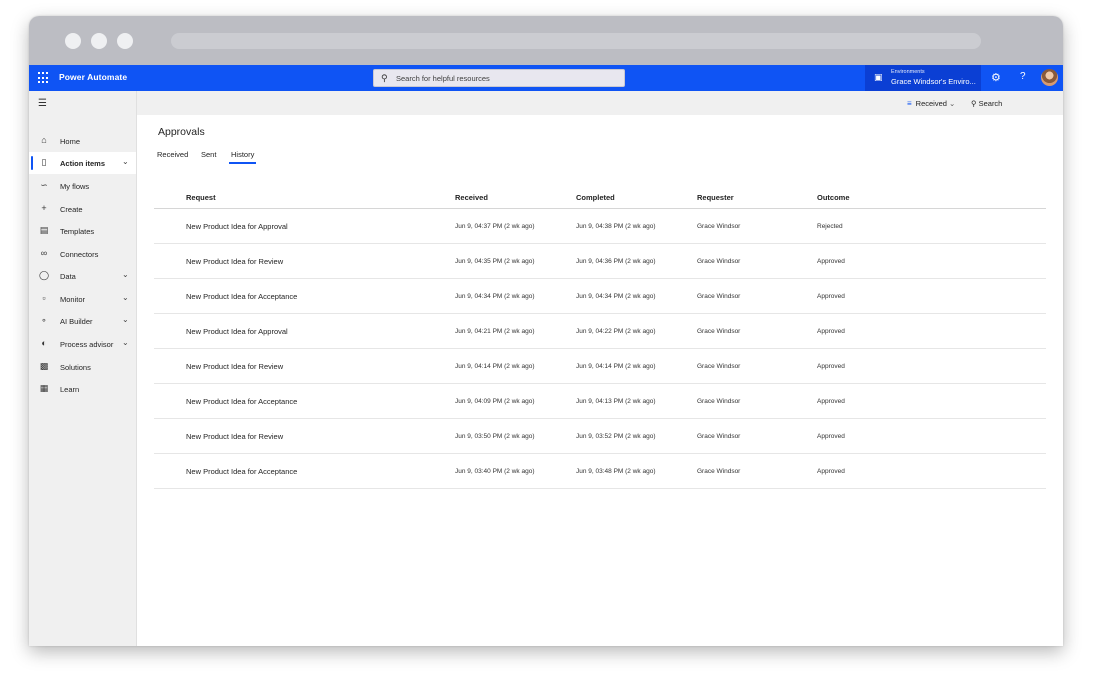  Describe the element at coordinates (76, 321) in the screenshot. I see `sidebar-item-label: AI Builder` at that location.